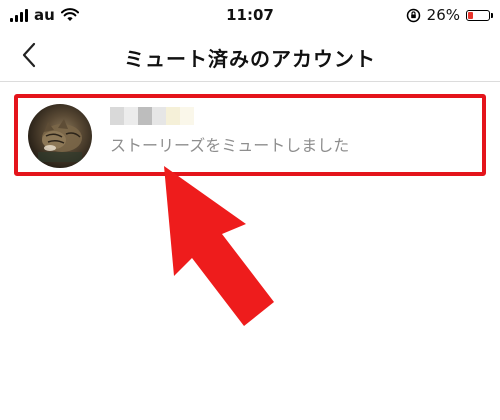 Image resolution: width=500 pixels, height=420 pixels. Describe the element at coordinates (250, 59) in the screenshot. I see `page-title: ミュート済みのアカウント` at that location.